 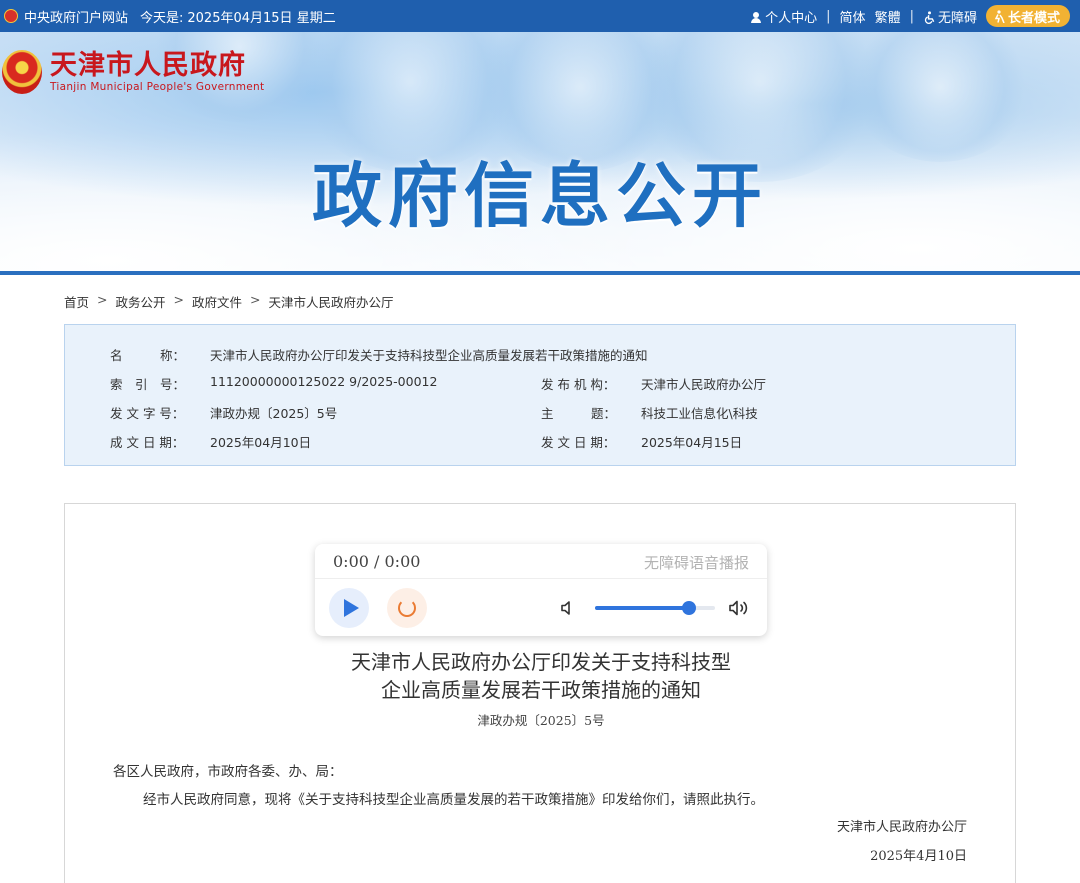 I want to click on elder-mode-button: 长者模式, so click(x=1027, y=16).